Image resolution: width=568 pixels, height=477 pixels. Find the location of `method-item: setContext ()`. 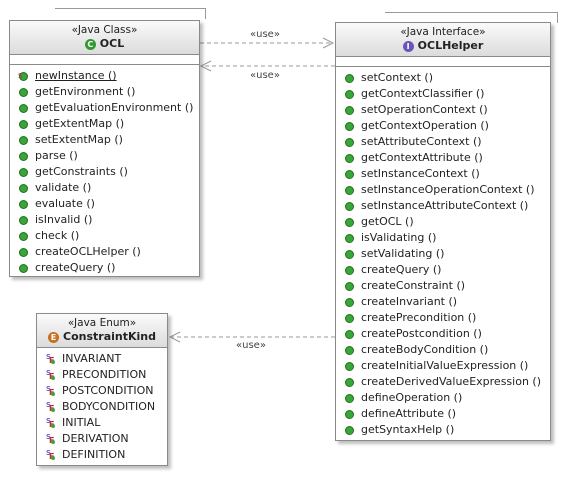

method-item: setContext () is located at coordinates (443, 78).